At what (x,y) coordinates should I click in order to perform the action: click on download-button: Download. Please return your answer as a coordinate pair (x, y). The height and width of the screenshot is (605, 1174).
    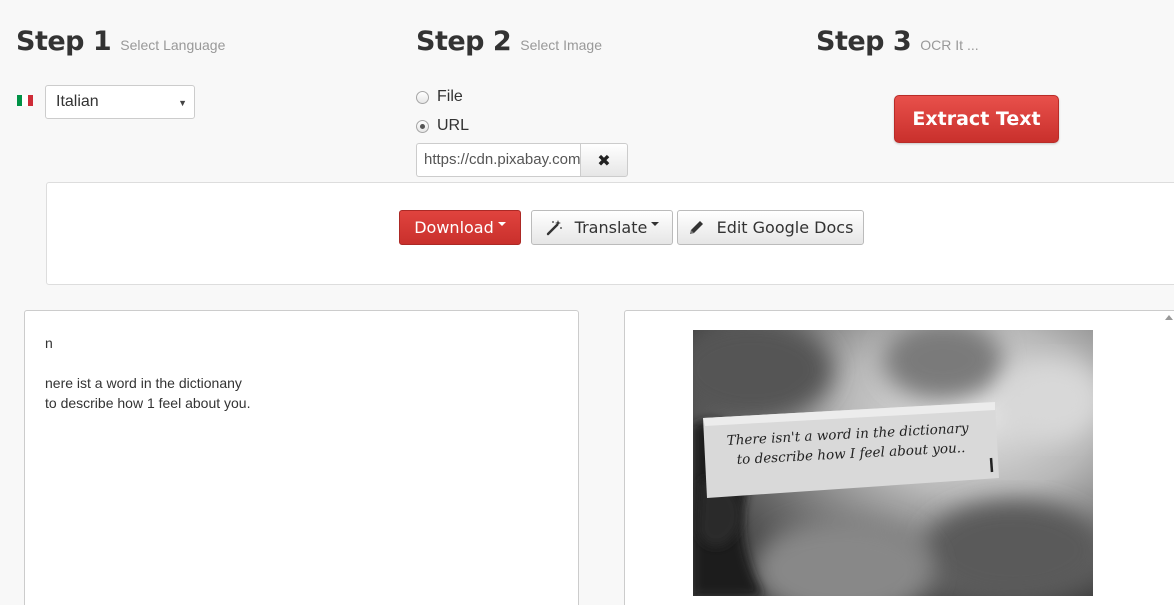
    Looking at the image, I should click on (460, 227).